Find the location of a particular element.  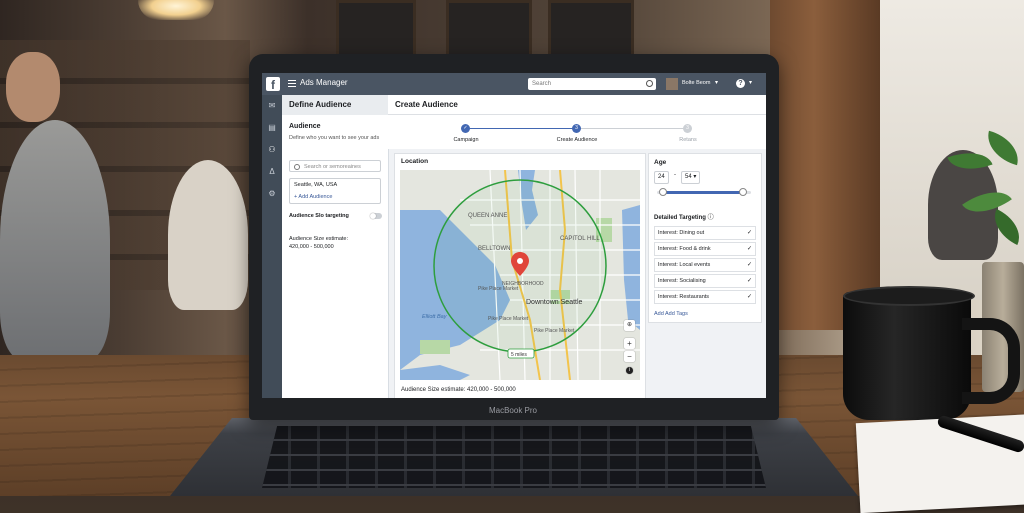

coffee-mug is located at coordinates (907, 356).